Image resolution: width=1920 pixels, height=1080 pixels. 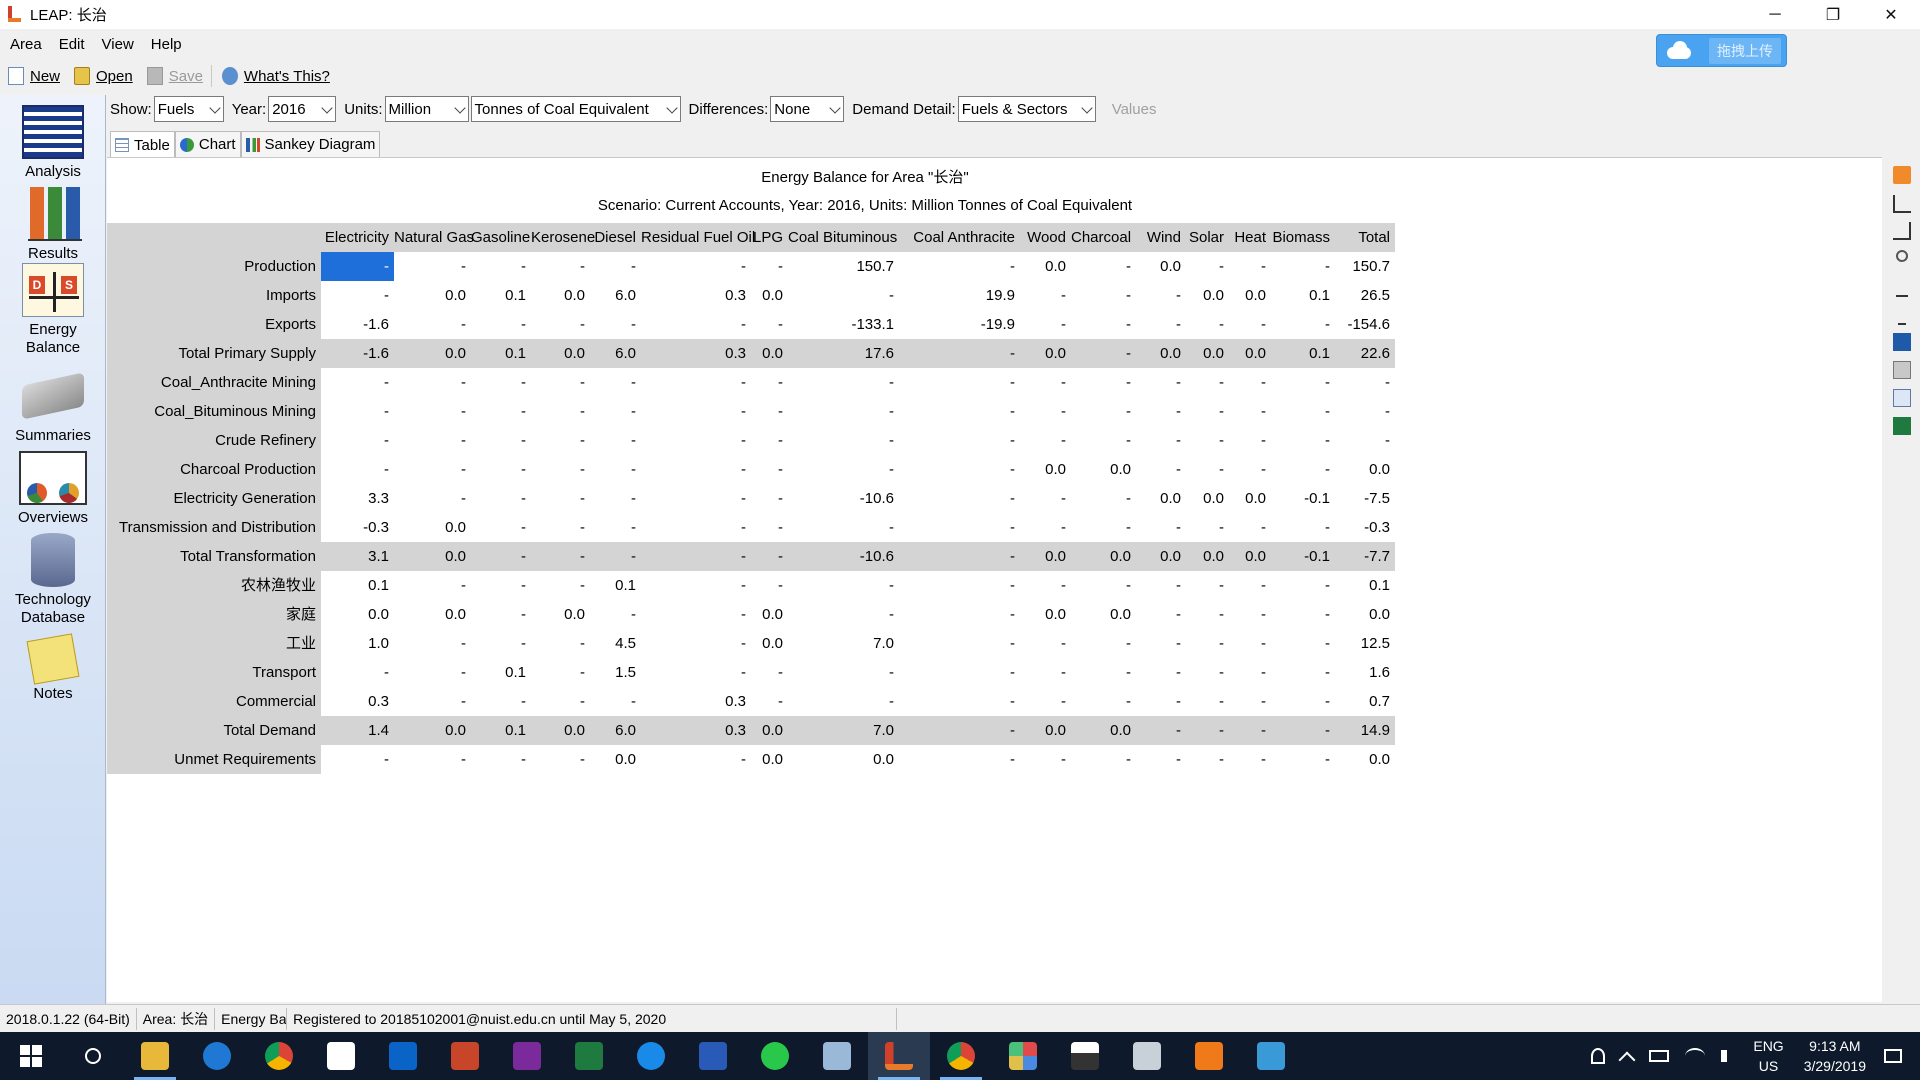 I want to click on column-header: Natural Gas, so click(x=434, y=237).